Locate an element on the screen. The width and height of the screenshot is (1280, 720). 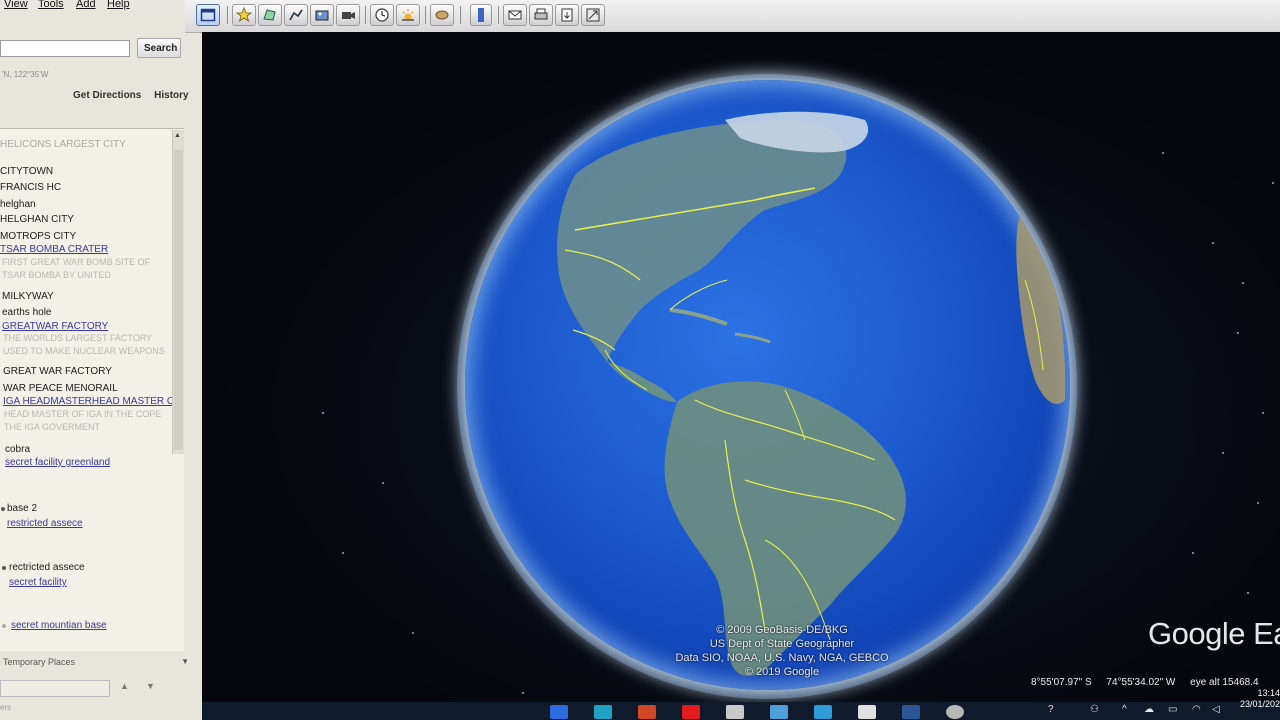
panel-bottom-controls: ▲ ▼ is located at coordinates (92, 688).